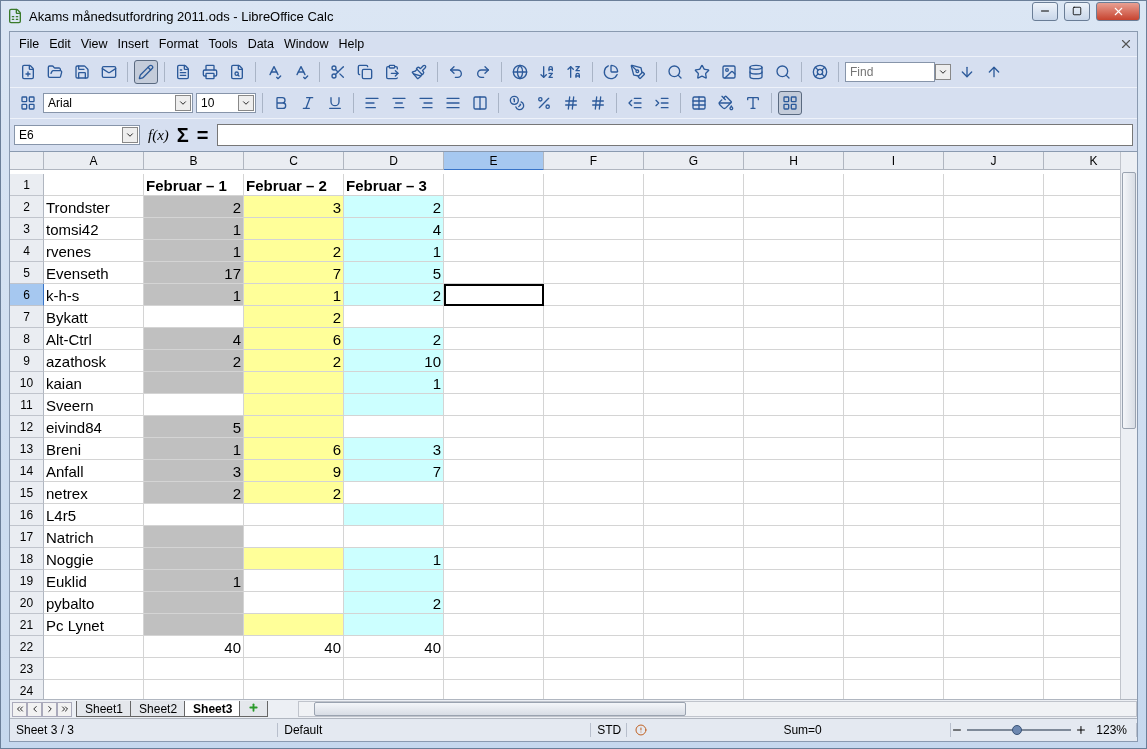 This screenshot has width=1147, height=749. What do you see at coordinates (27, 537) in the screenshot?
I see `row-header: 17` at bounding box center [27, 537].